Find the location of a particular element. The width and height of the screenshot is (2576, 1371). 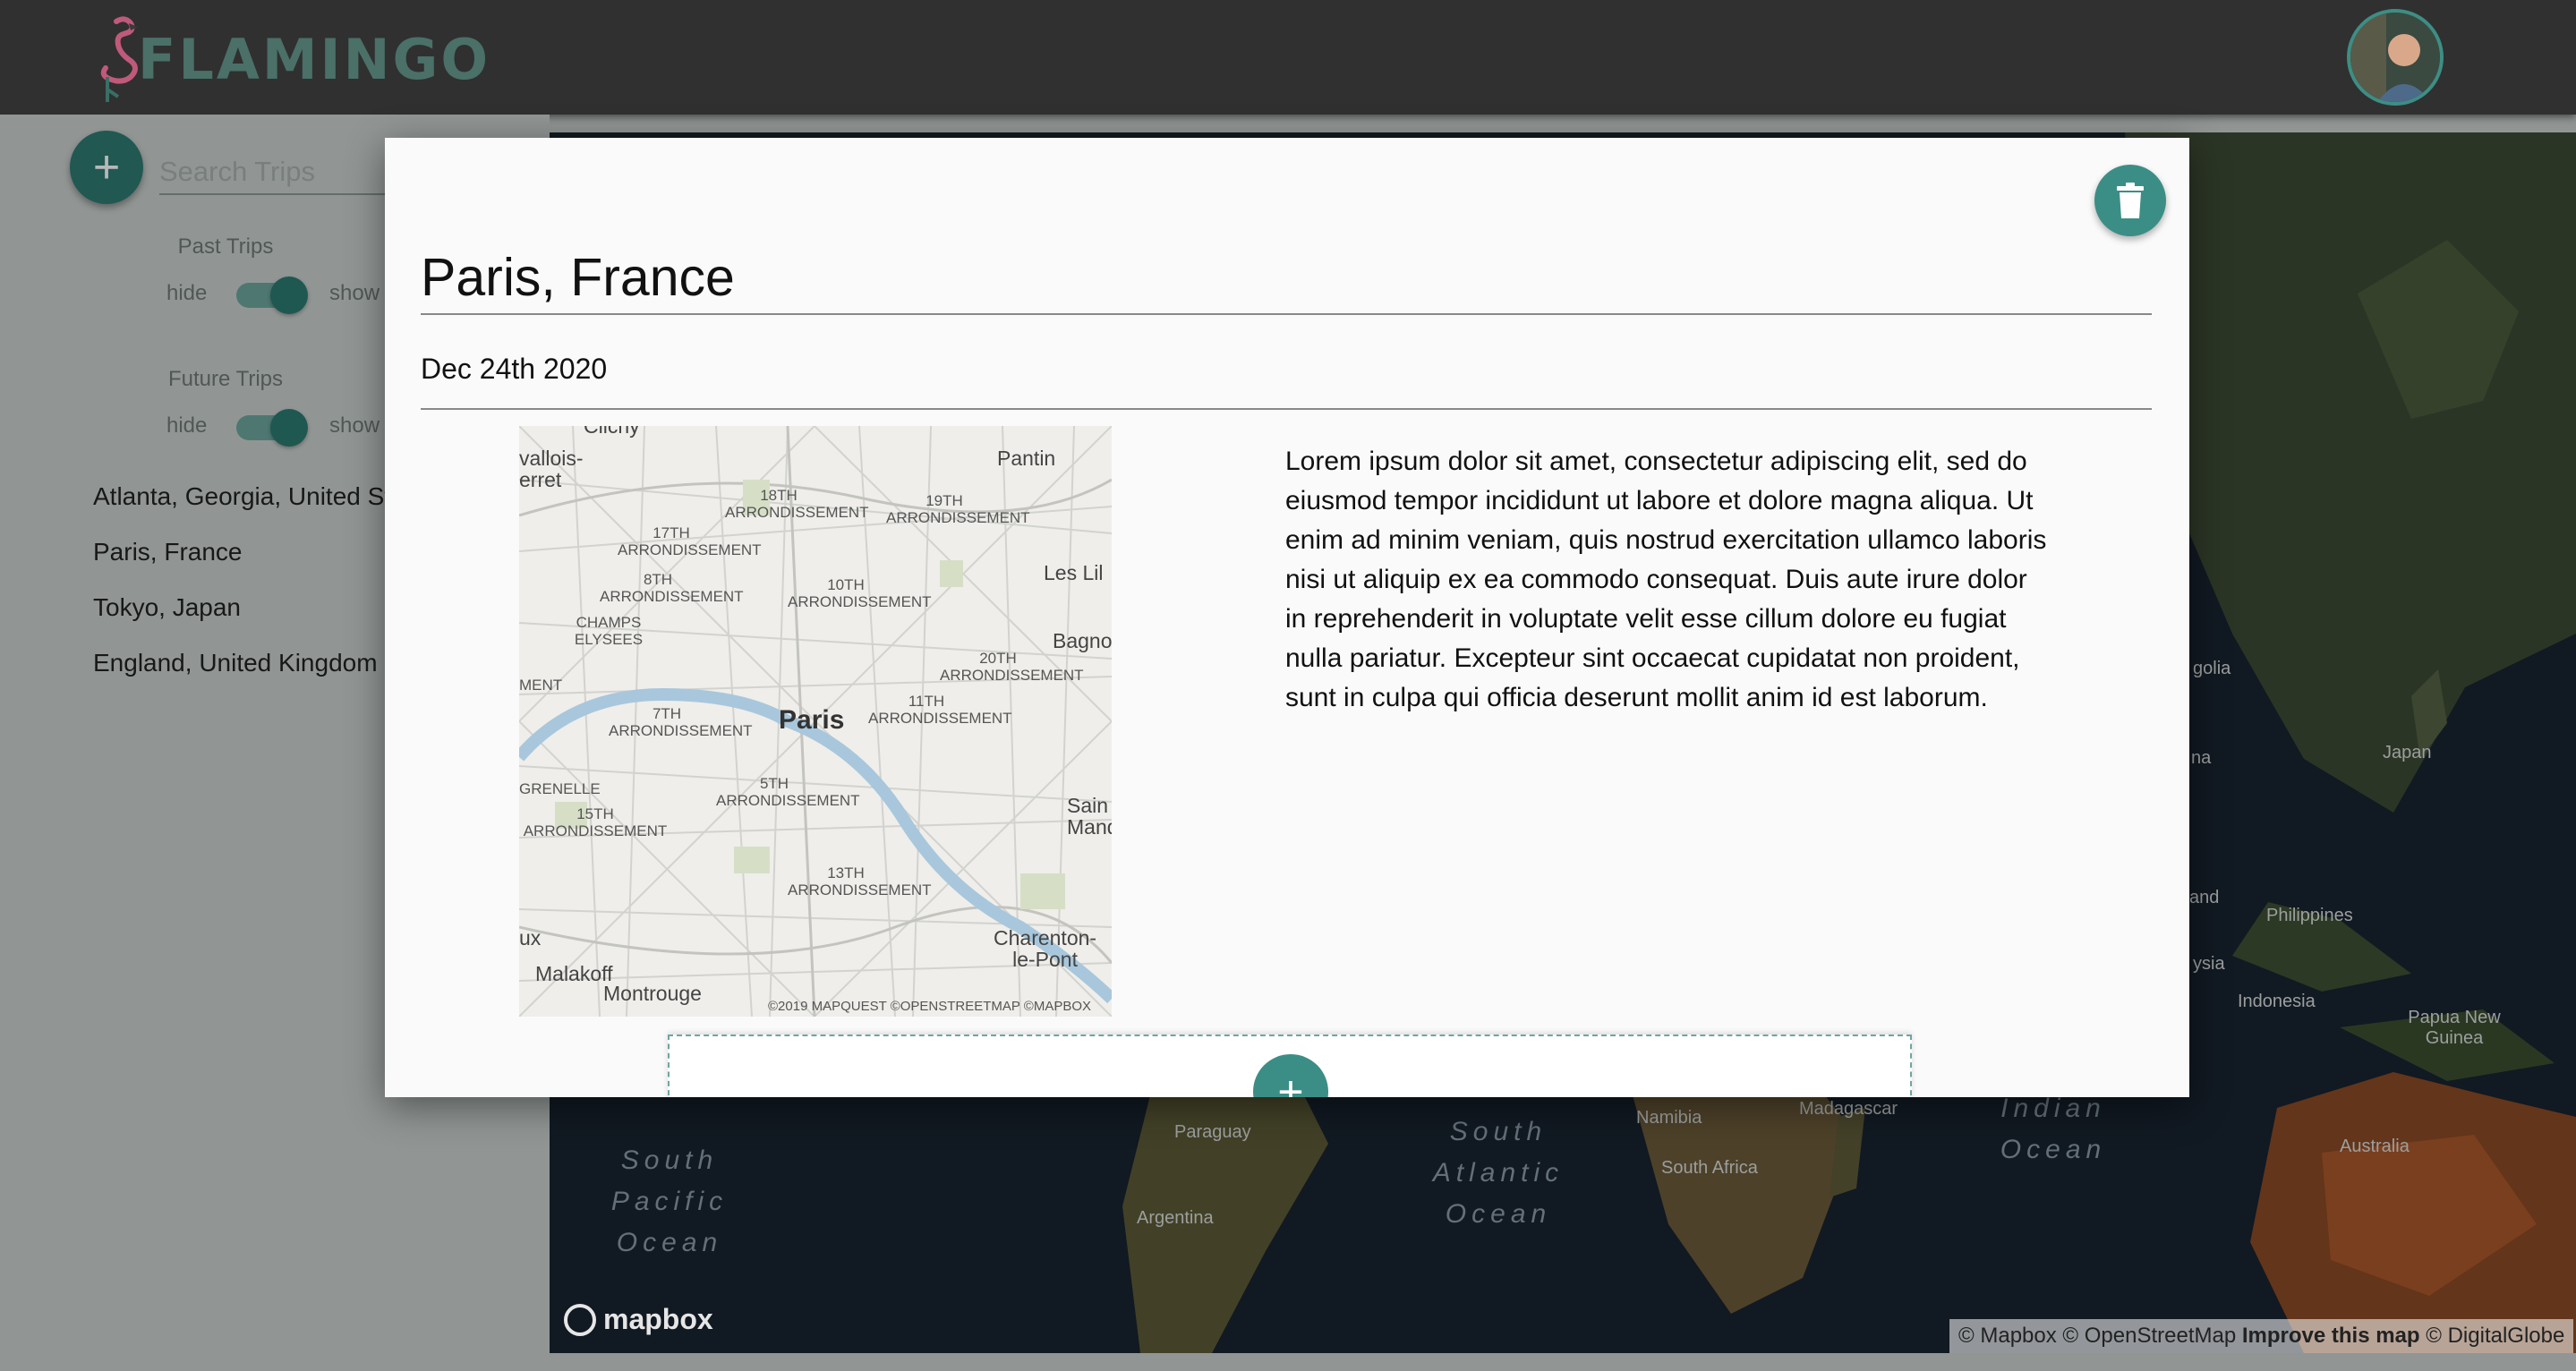

district-label: 11TH ARRONDISSEMENT is located at coordinates (940, 710).